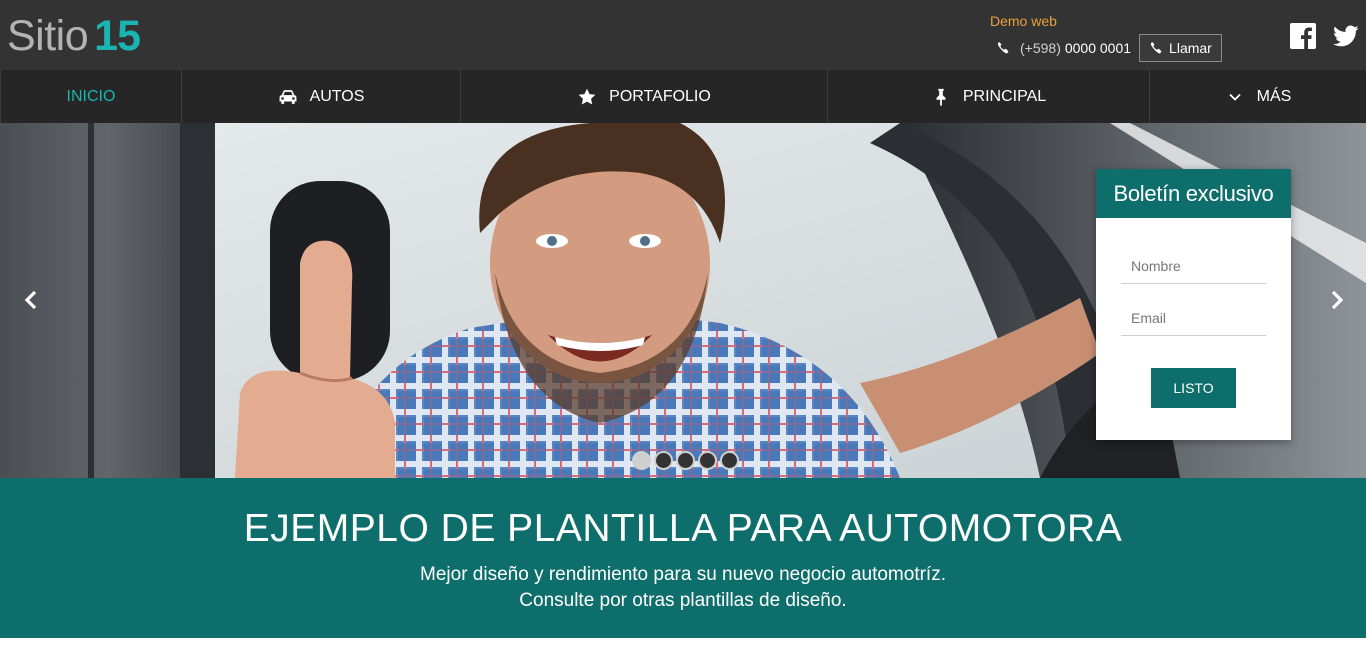 This screenshot has height=650, width=1366. What do you see at coordinates (117, 36) in the screenshot?
I see `logo-number: 15` at bounding box center [117, 36].